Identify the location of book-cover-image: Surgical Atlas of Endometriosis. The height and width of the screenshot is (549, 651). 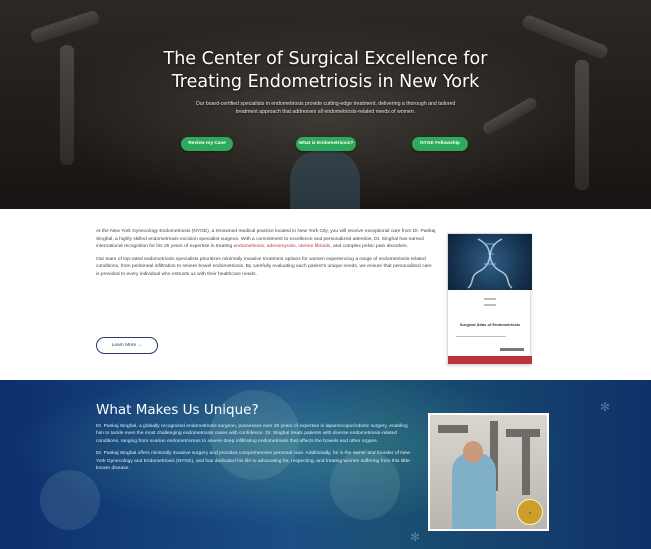
(489, 299).